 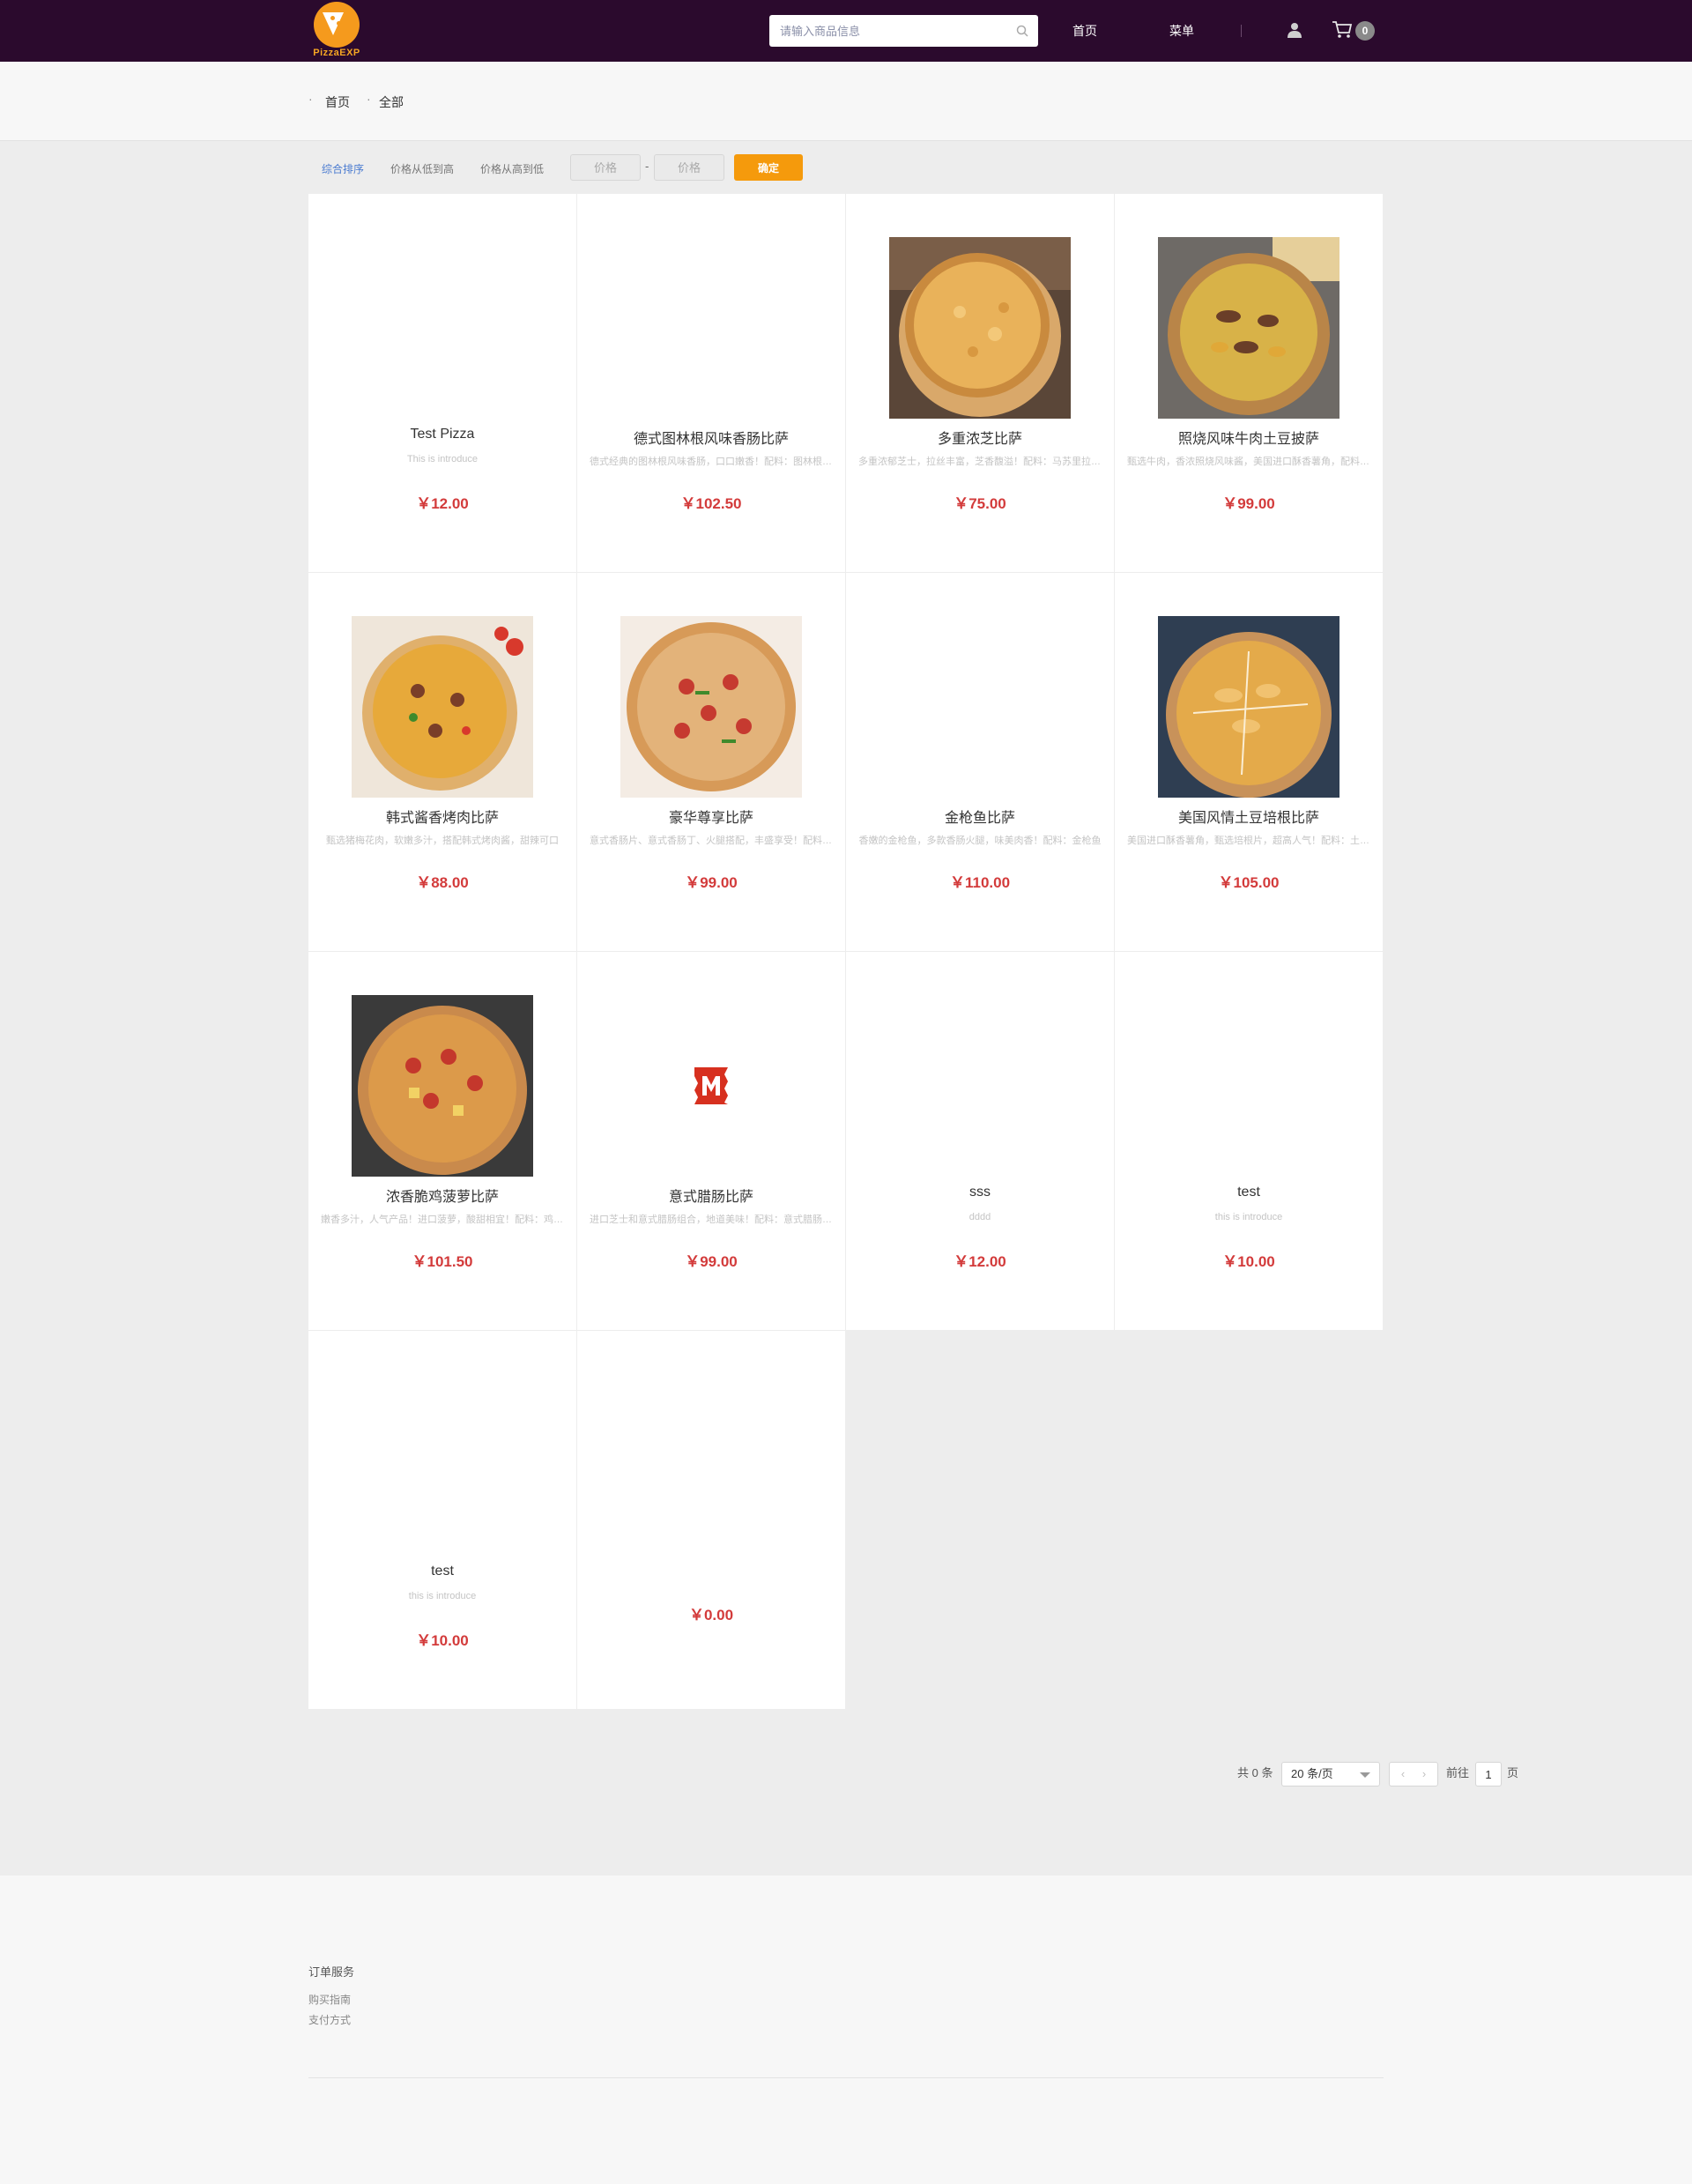 What do you see at coordinates (442, 1640) in the screenshot?
I see `product-price: ￥10.00` at bounding box center [442, 1640].